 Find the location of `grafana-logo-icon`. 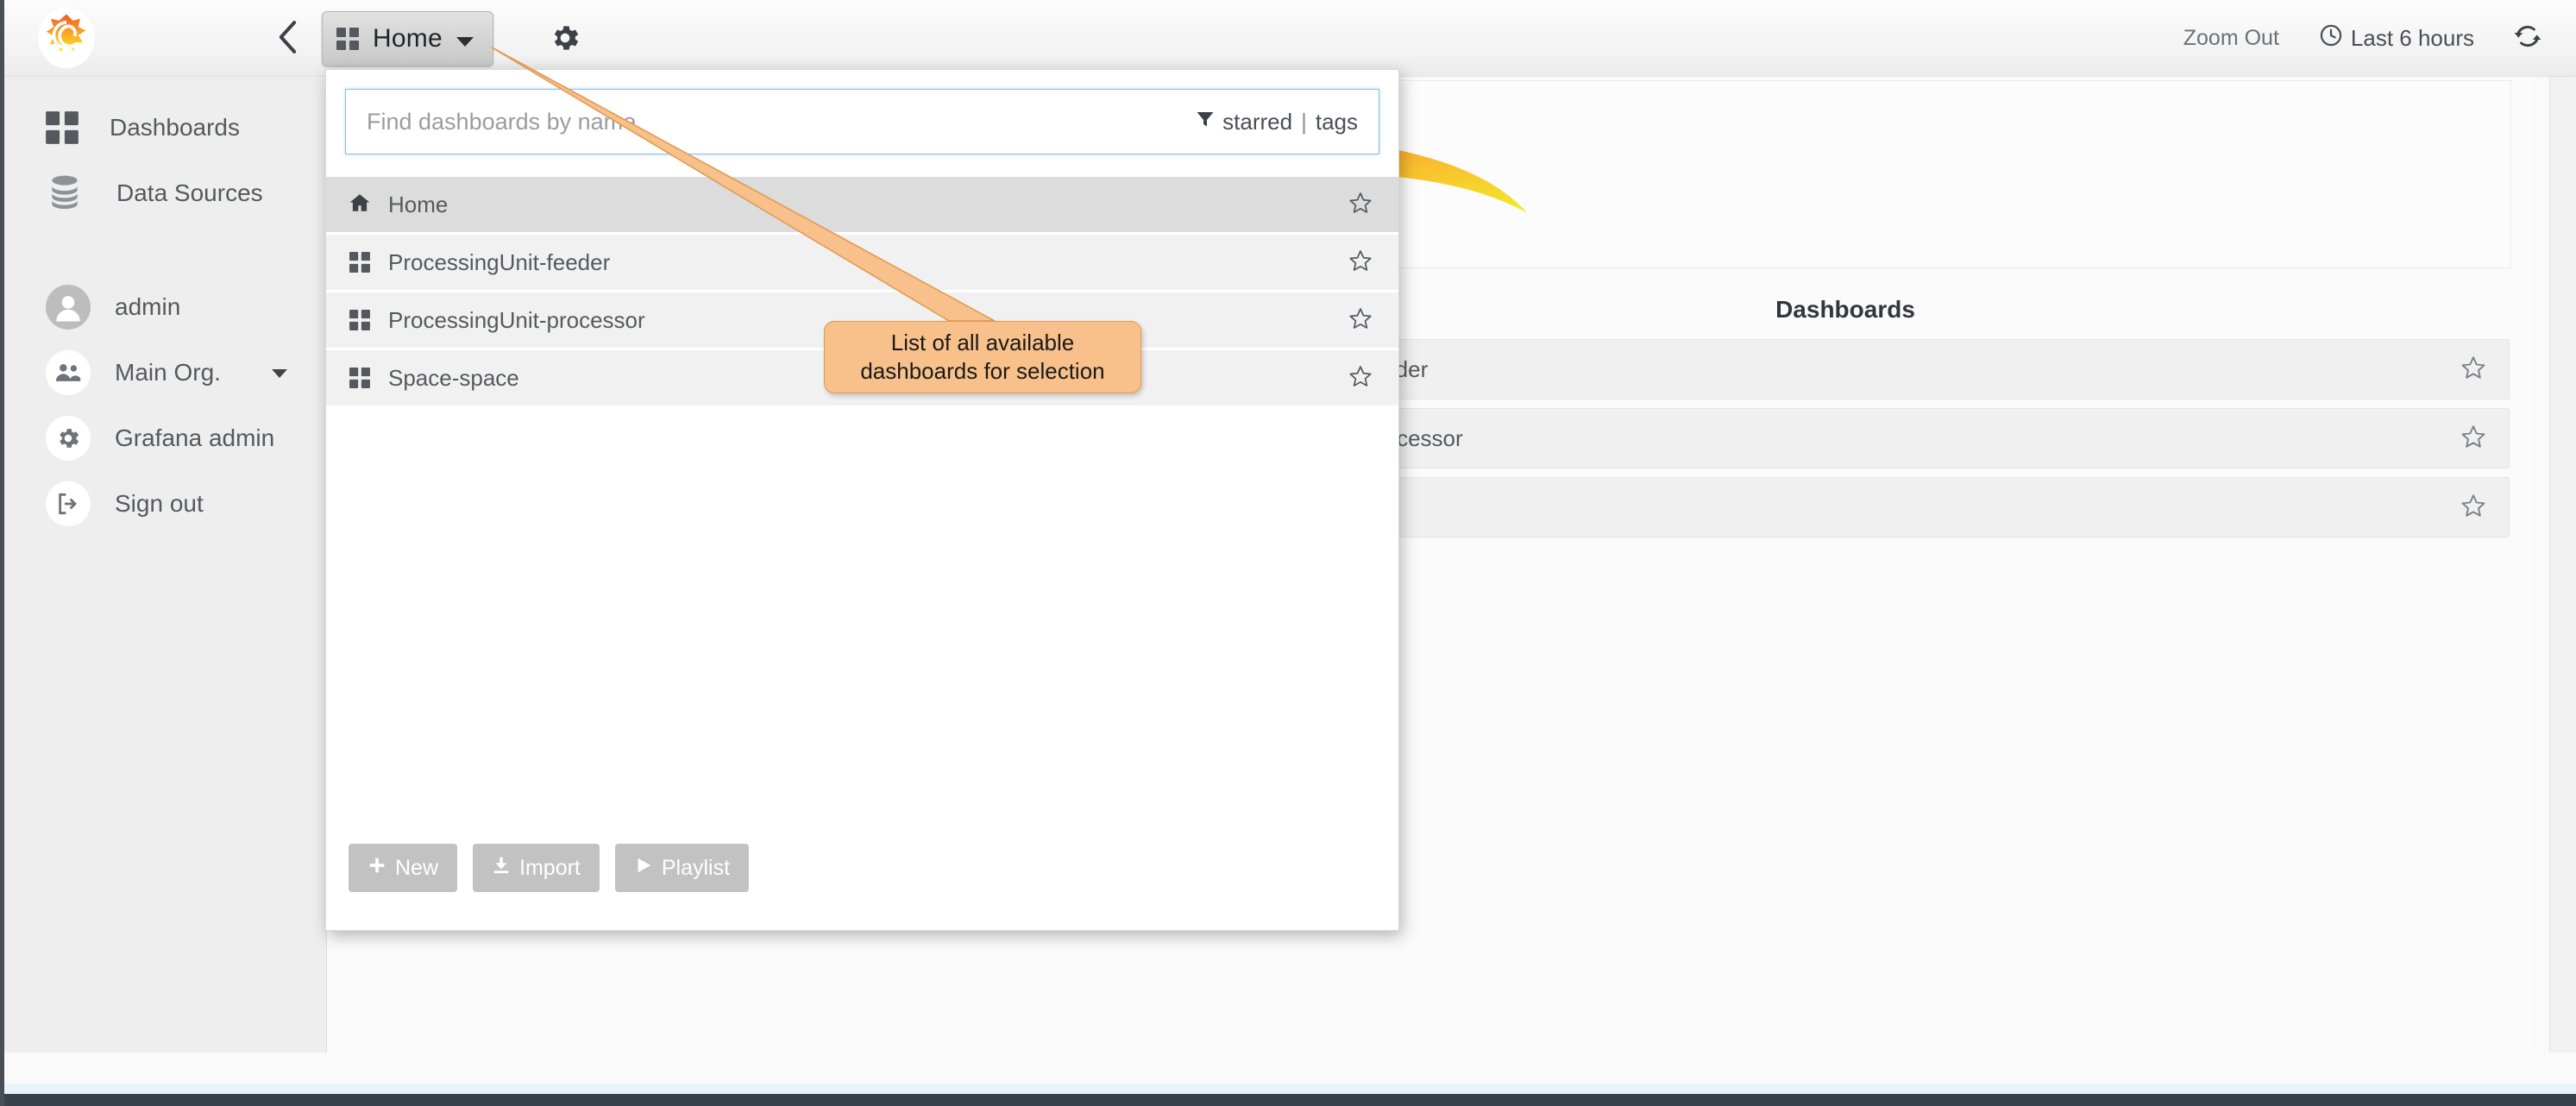

grafana-logo-icon is located at coordinates (66, 38).